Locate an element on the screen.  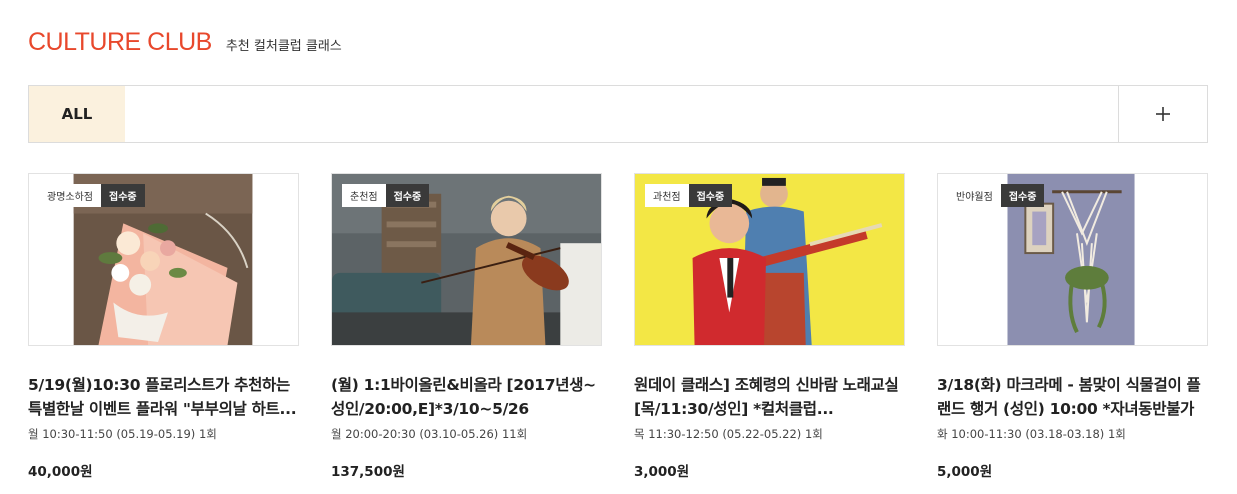
section-subtitle: 추천 컬처클럽 클래스 is located at coordinates (283, 46).